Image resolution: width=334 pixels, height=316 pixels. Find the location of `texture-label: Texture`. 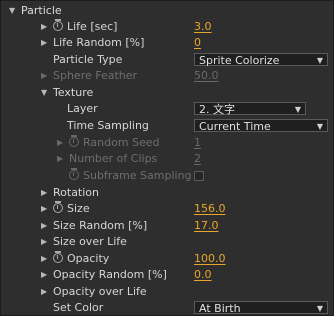

texture-label: Texture is located at coordinates (73, 92).